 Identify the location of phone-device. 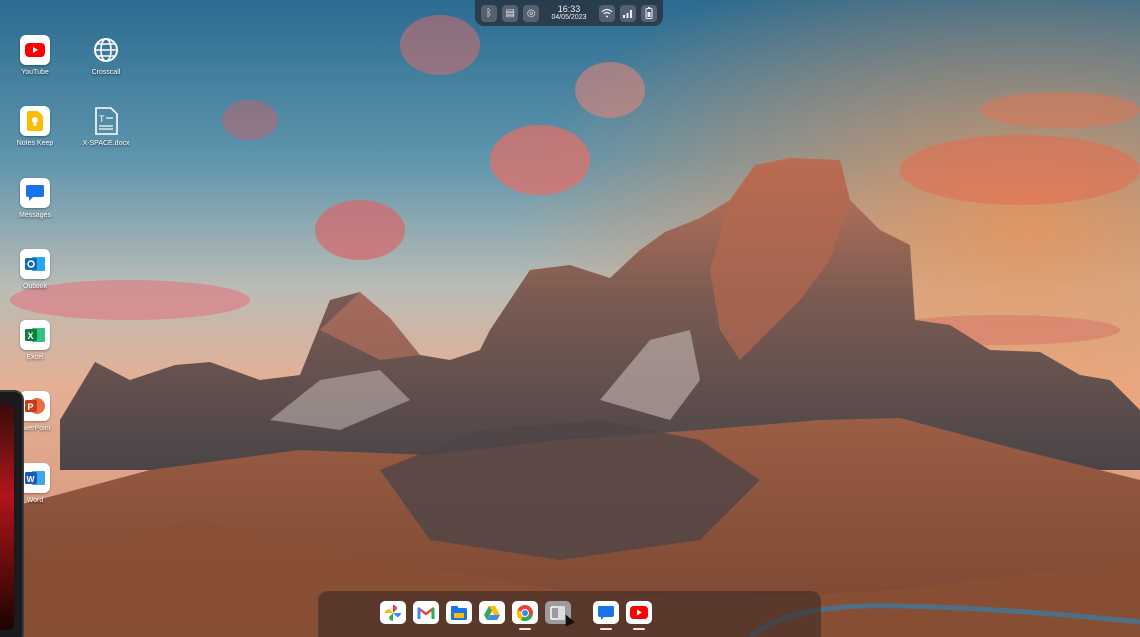
(12, 513).